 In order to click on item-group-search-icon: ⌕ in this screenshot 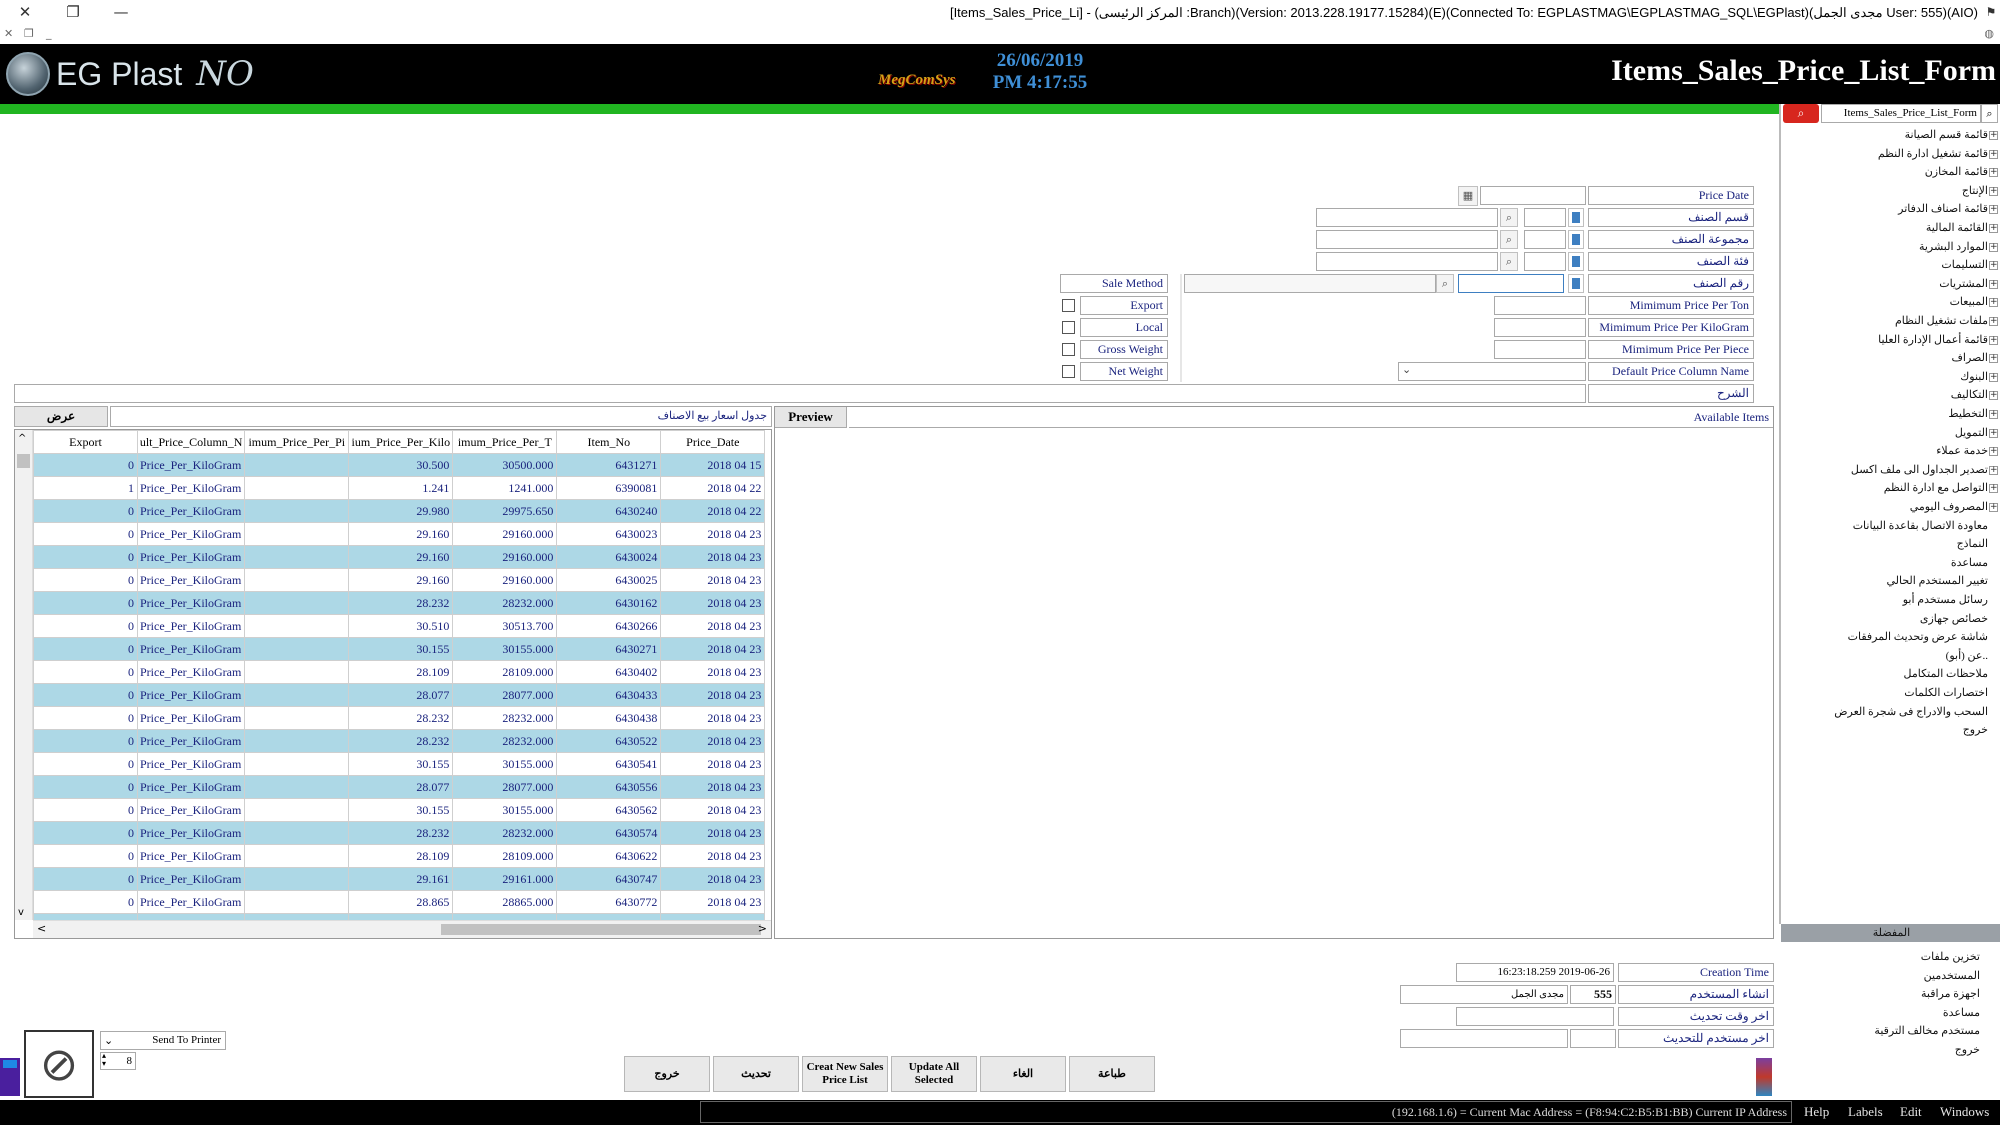, I will do `click(1509, 239)`.